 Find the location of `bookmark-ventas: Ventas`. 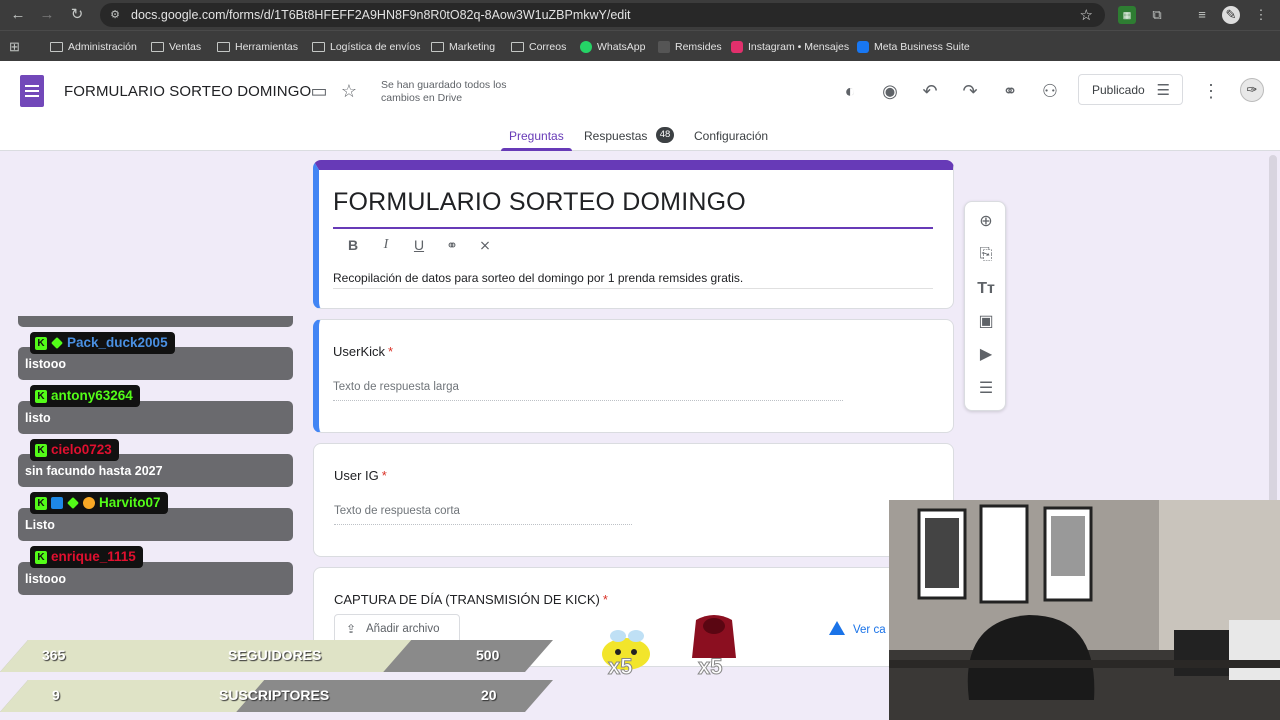

bookmark-ventas: Ventas is located at coordinates (176, 47).